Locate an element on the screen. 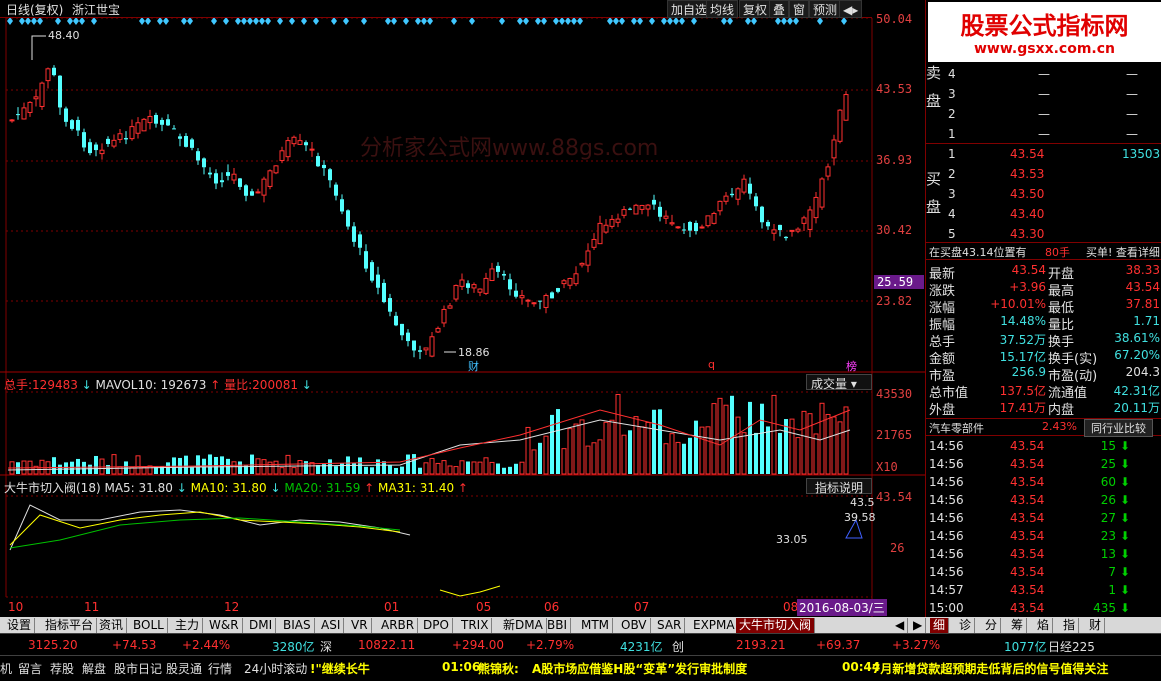 This screenshot has height=681, width=1161. q-marker: q is located at coordinates (711, 364).